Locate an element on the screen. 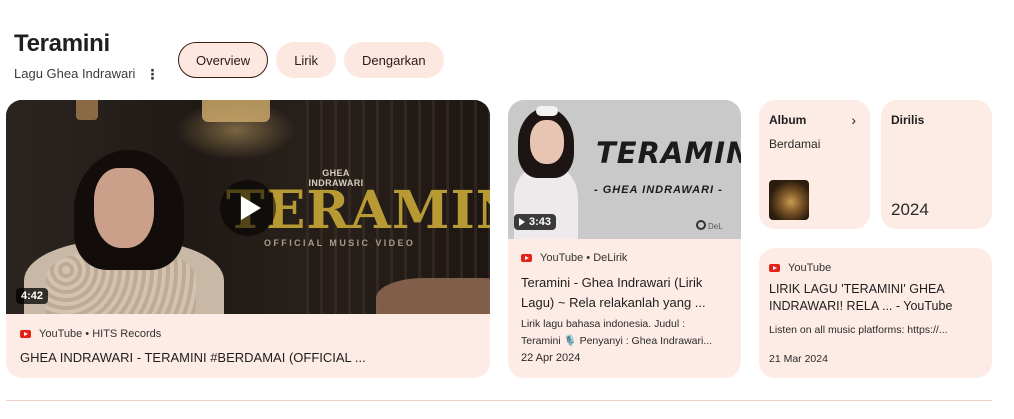 The height and width of the screenshot is (419, 1014). video-source: YouTube • DeLirik is located at coordinates (574, 258).